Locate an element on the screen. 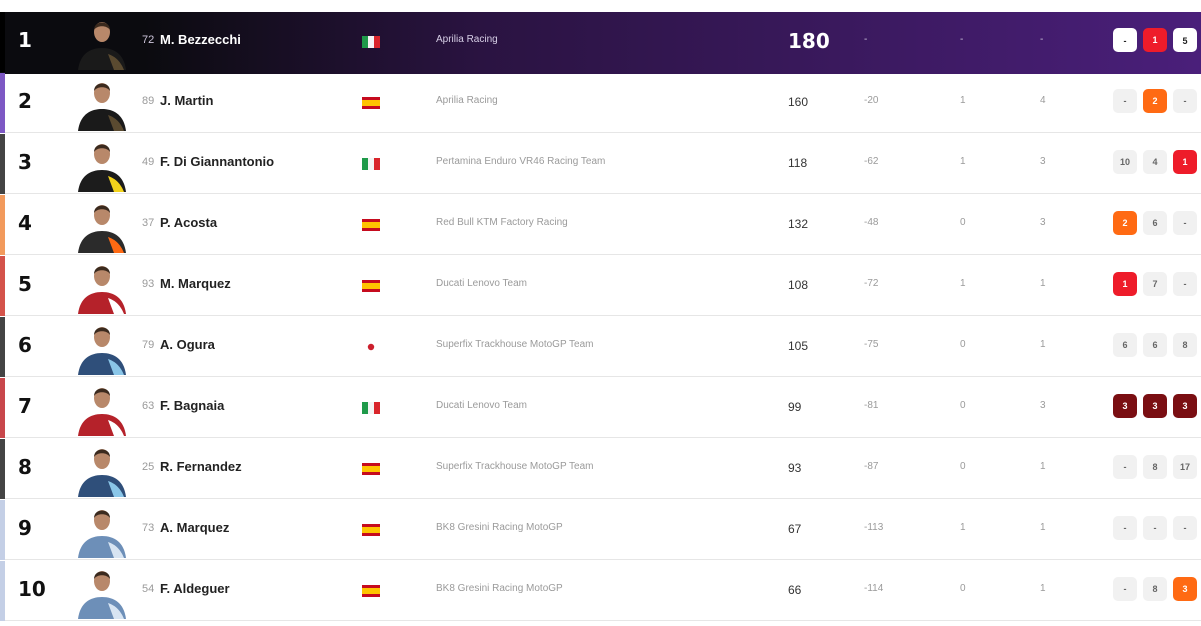  position-number: 7 is located at coordinates (25, 406).